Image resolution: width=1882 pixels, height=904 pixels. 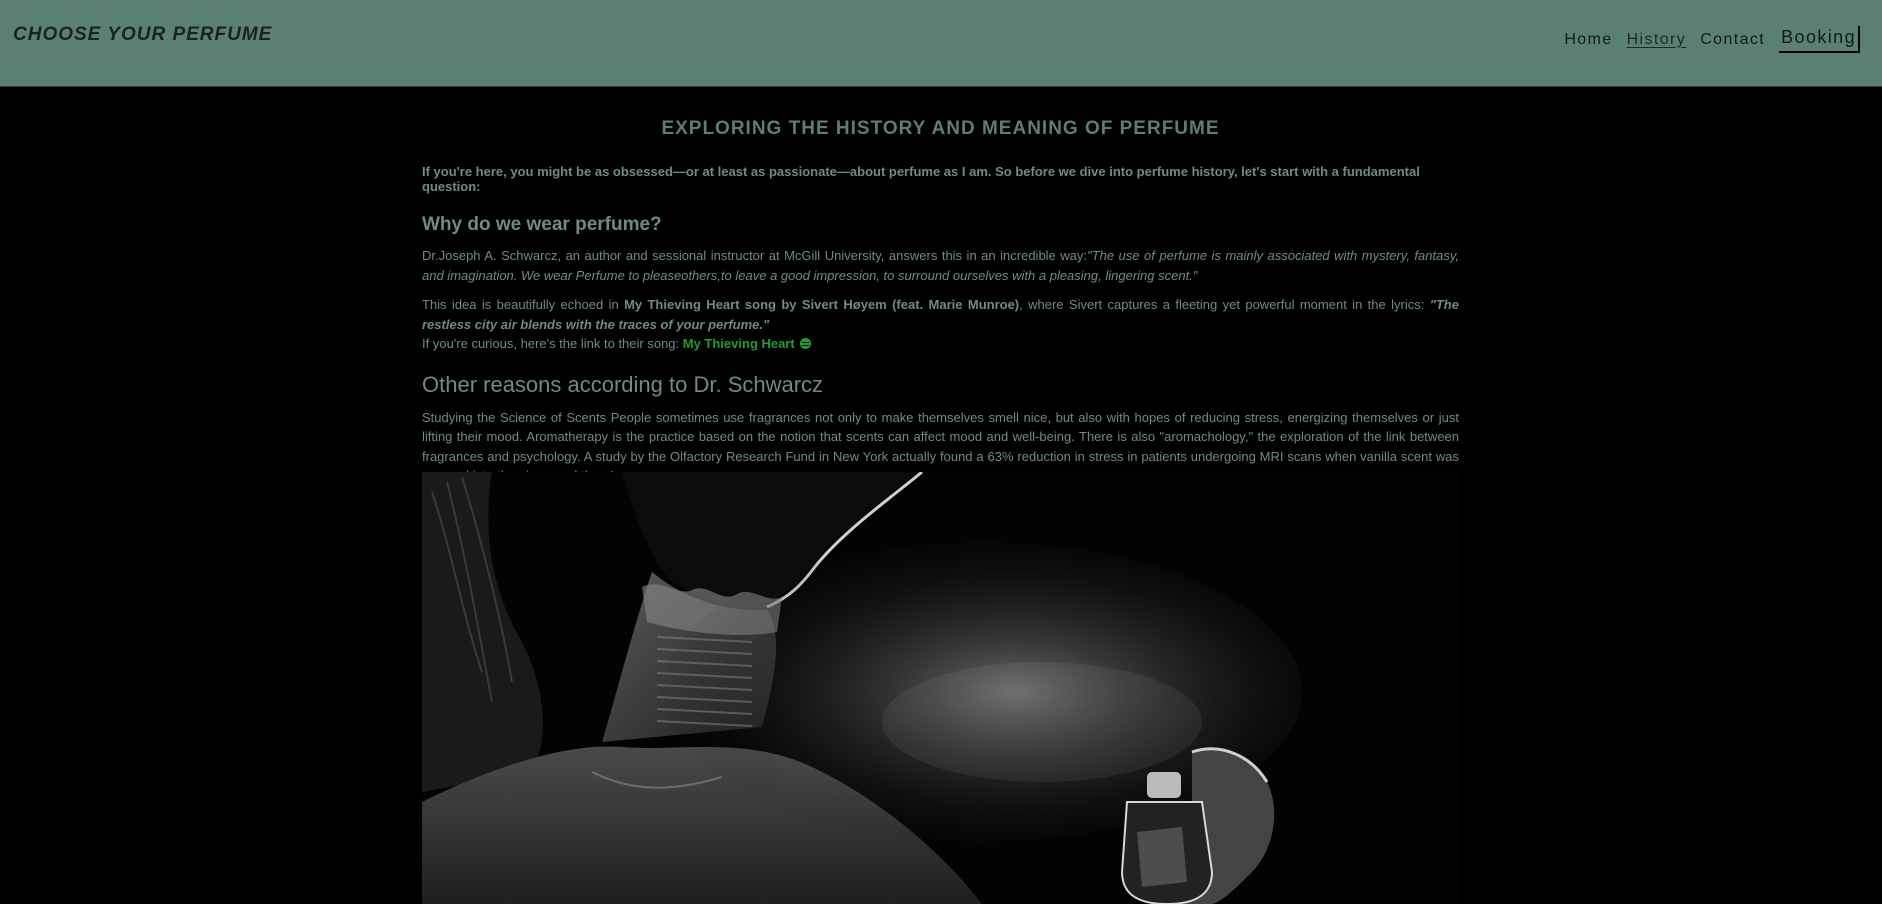 What do you see at coordinates (806, 343) in the screenshot?
I see `spotify-icon` at bounding box center [806, 343].